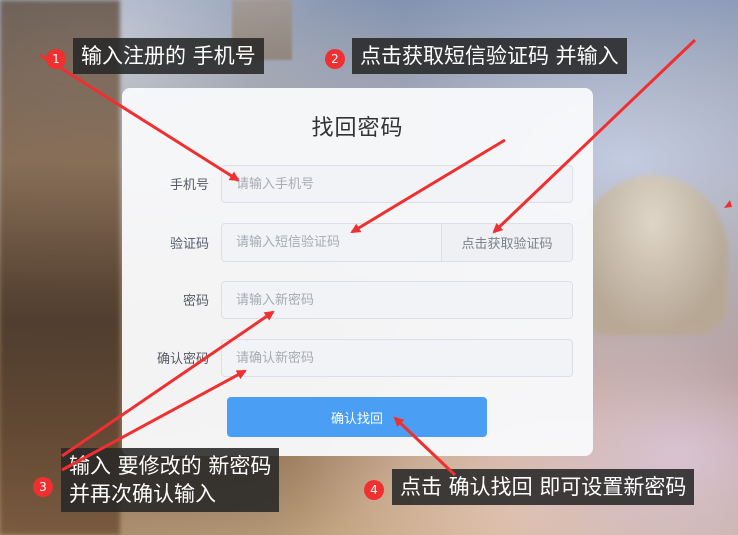  I want to click on stray-arrowhead, so click(728, 204).